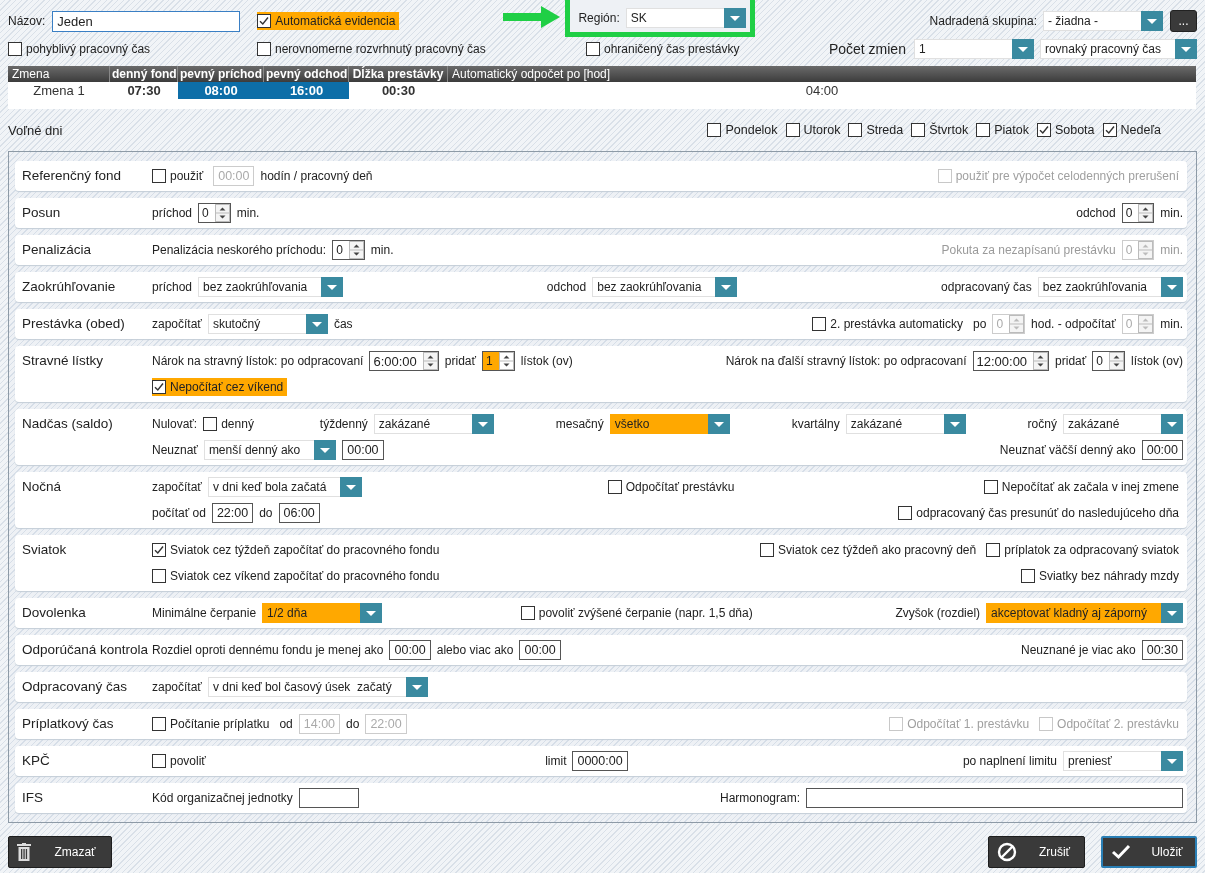  What do you see at coordinates (638, 613) in the screenshot?
I see `checkbox: povoliť zvýšené čerpanie (napr. 1,5 dňa)` at bounding box center [638, 613].